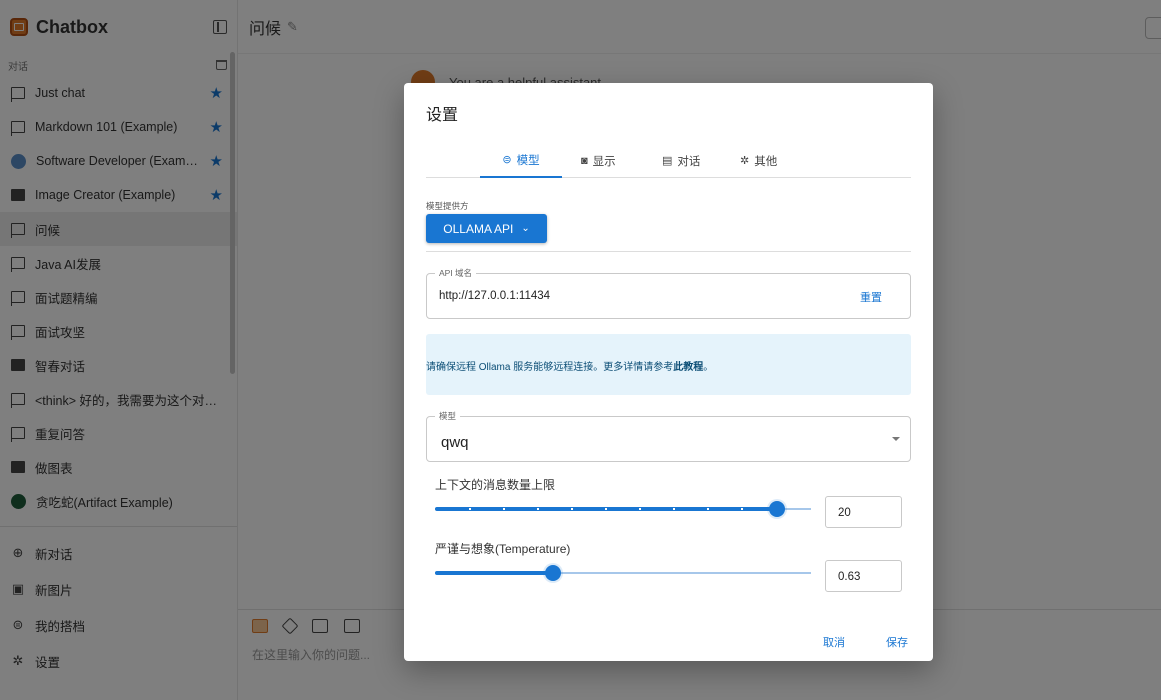  Describe the element at coordinates (503, 549) in the screenshot. I see `temperature-label: 严谨与想象(Temperature)` at that location.